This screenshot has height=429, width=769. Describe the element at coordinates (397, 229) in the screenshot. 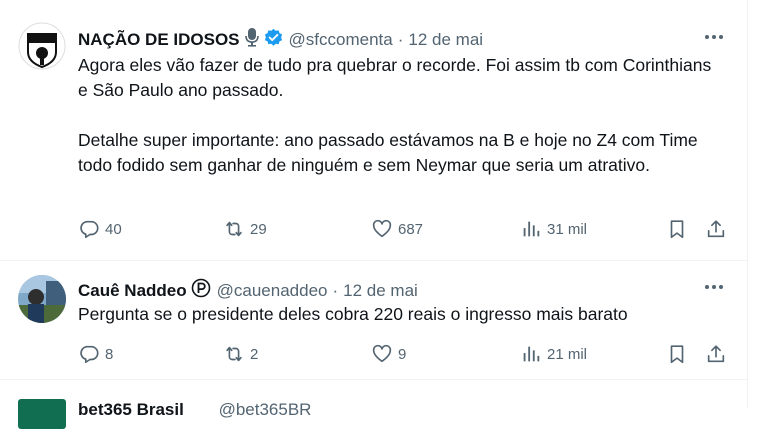

I see `like-button: 687` at that location.